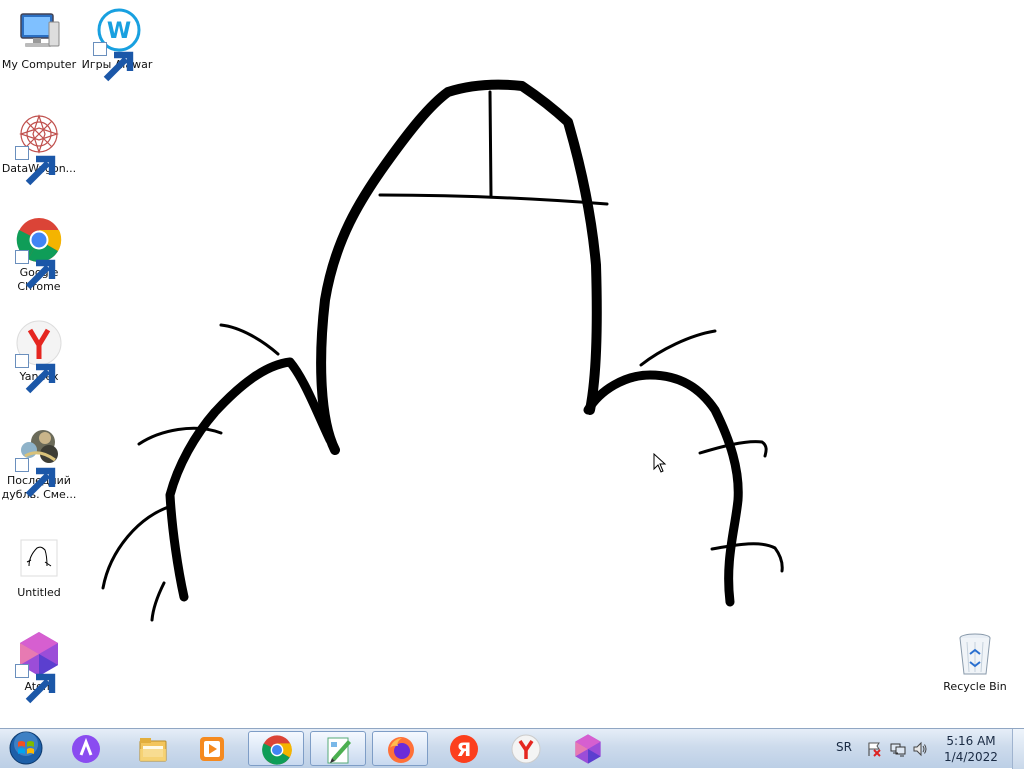  What do you see at coordinates (920, 749) in the screenshot?
I see `volume-icon` at bounding box center [920, 749].